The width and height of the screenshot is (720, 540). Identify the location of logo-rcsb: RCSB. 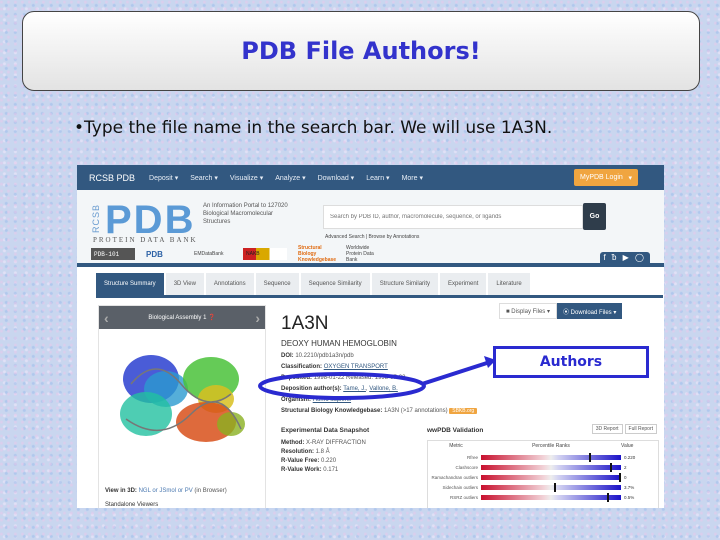
(96, 219).